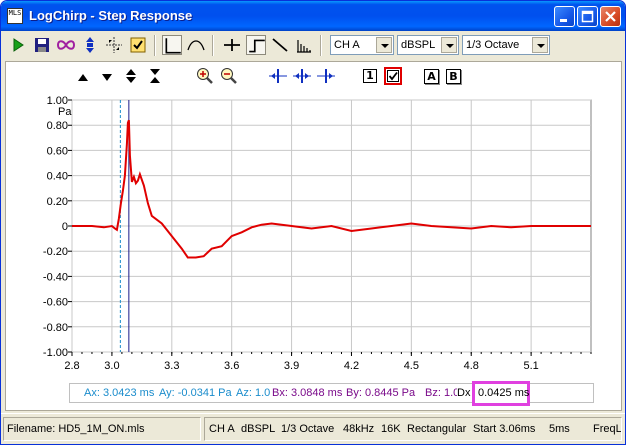  What do you see at coordinates (71, 366) in the screenshot?
I see `x-tick-label: 2.8` at bounding box center [71, 366].